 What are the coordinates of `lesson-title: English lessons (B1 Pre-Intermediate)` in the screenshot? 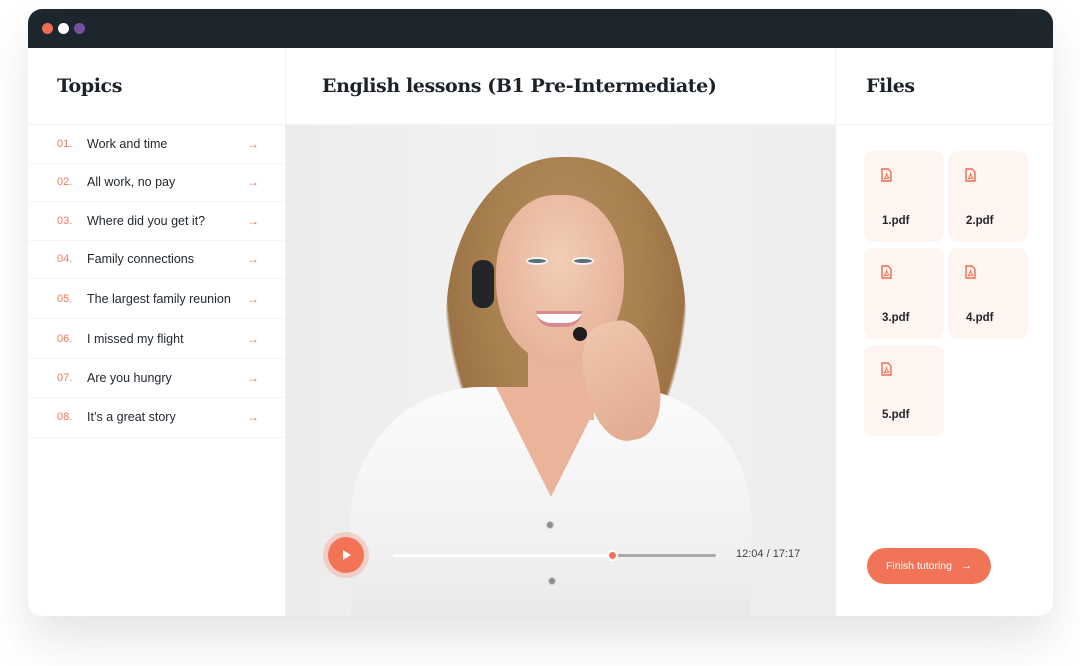 It's located at (560, 86).